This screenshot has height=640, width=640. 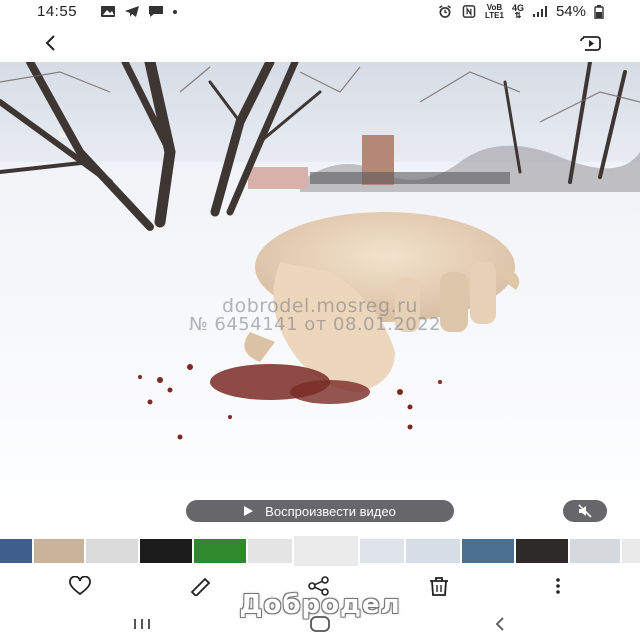 I want to click on status-right: VoB LTE1 4G ⇅ 54%, so click(x=520, y=11).